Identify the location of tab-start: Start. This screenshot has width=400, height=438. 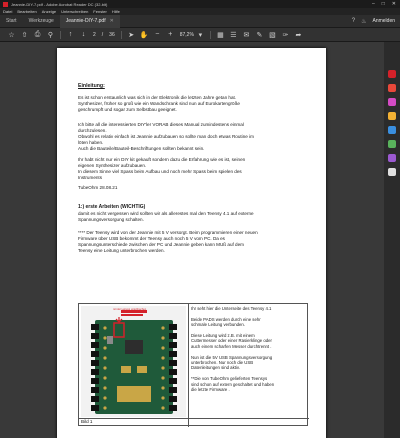
(11, 21).